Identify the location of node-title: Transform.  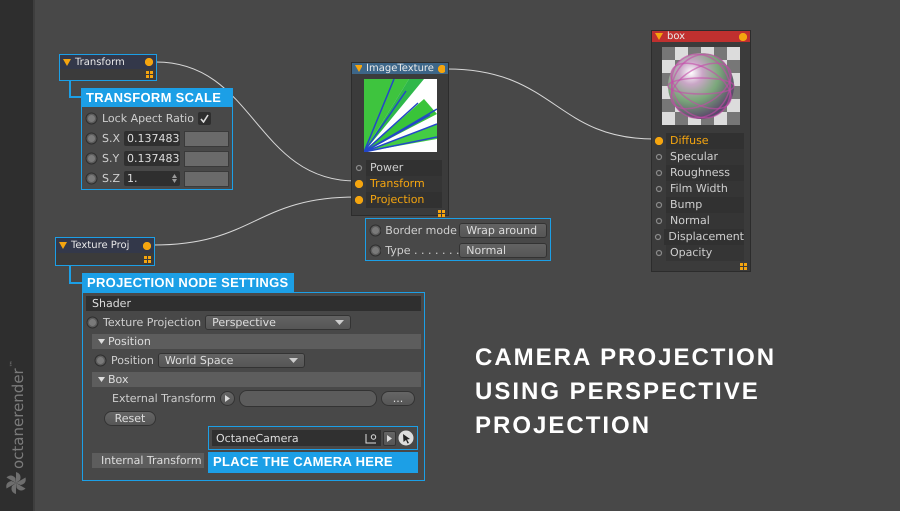
(100, 62).